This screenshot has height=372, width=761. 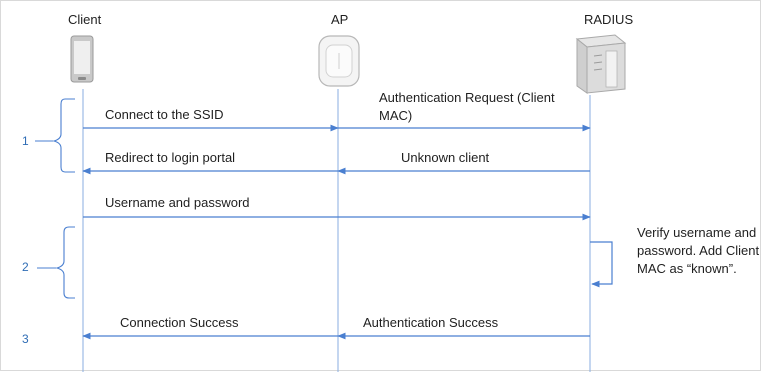 I want to click on message-connection-success: Connection Success, so click(x=179, y=322).